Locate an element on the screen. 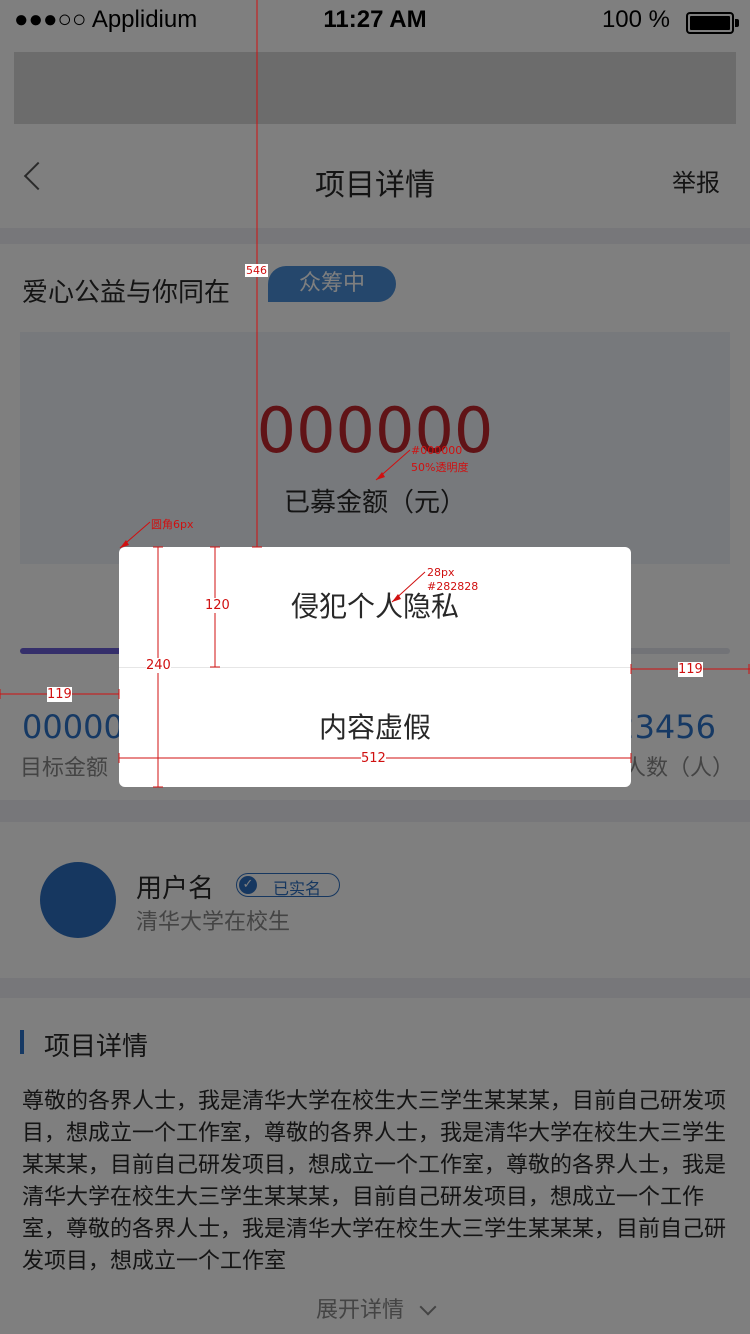 Image resolution: width=750 pixels, height=1334 pixels. annotation-label: 240 is located at coordinates (158, 665).